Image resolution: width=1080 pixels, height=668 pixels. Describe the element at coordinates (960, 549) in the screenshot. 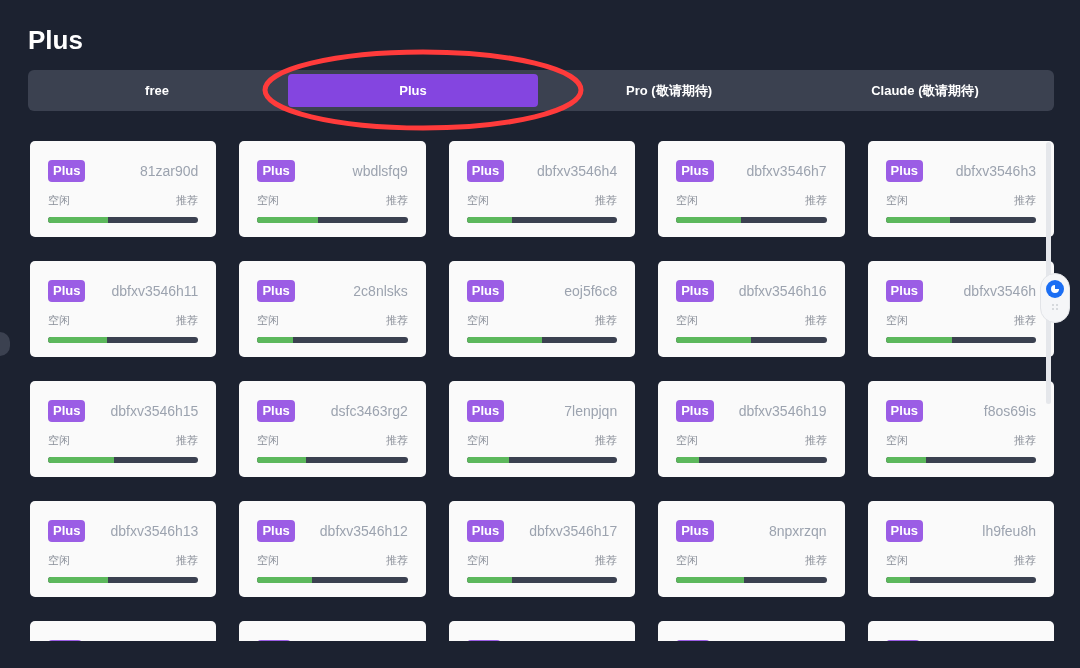

I see `account-card: Plus lh9feu8h 空闲 推荐` at that location.